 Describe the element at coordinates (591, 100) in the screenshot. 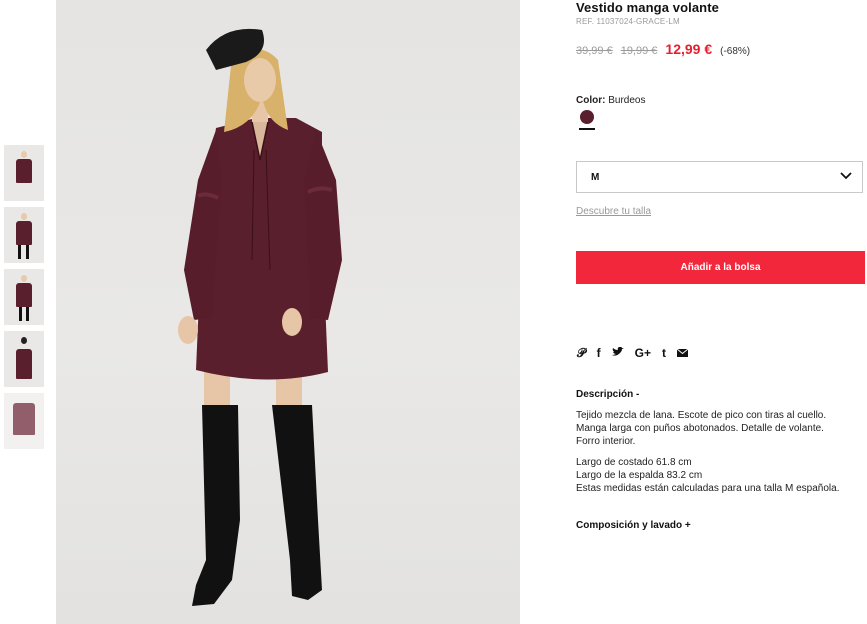

I see `color-label-title: Color:` at that location.